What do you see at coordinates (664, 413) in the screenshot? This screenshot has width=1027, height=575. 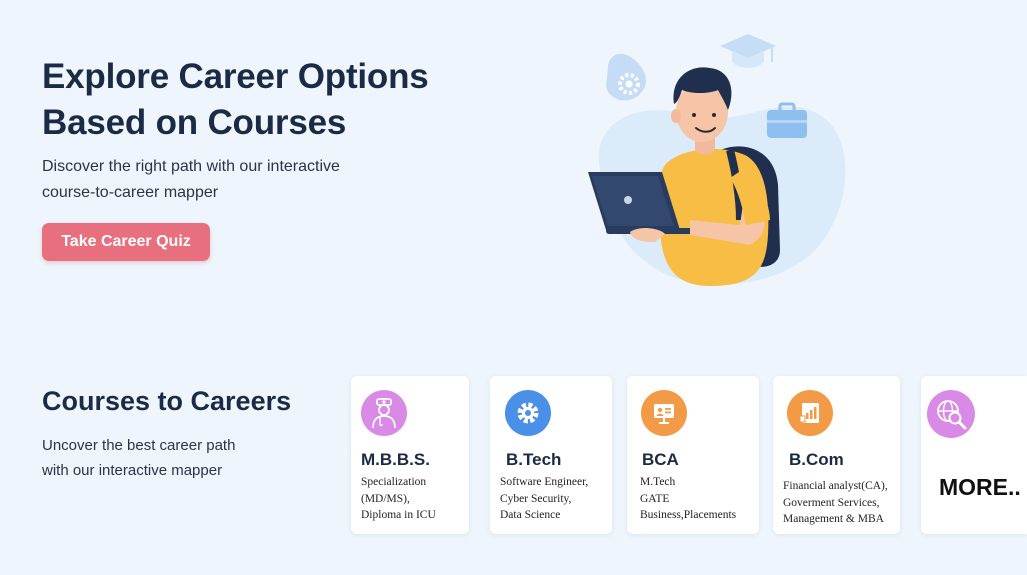 I see `presentation-icon` at bounding box center [664, 413].